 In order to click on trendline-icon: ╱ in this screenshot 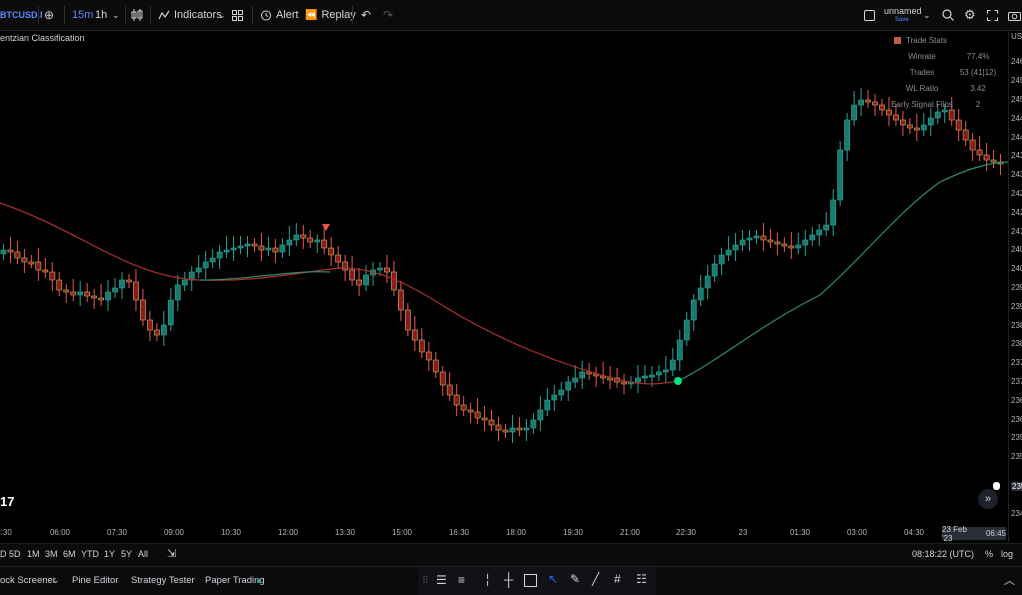, I will do `click(595, 579)`.